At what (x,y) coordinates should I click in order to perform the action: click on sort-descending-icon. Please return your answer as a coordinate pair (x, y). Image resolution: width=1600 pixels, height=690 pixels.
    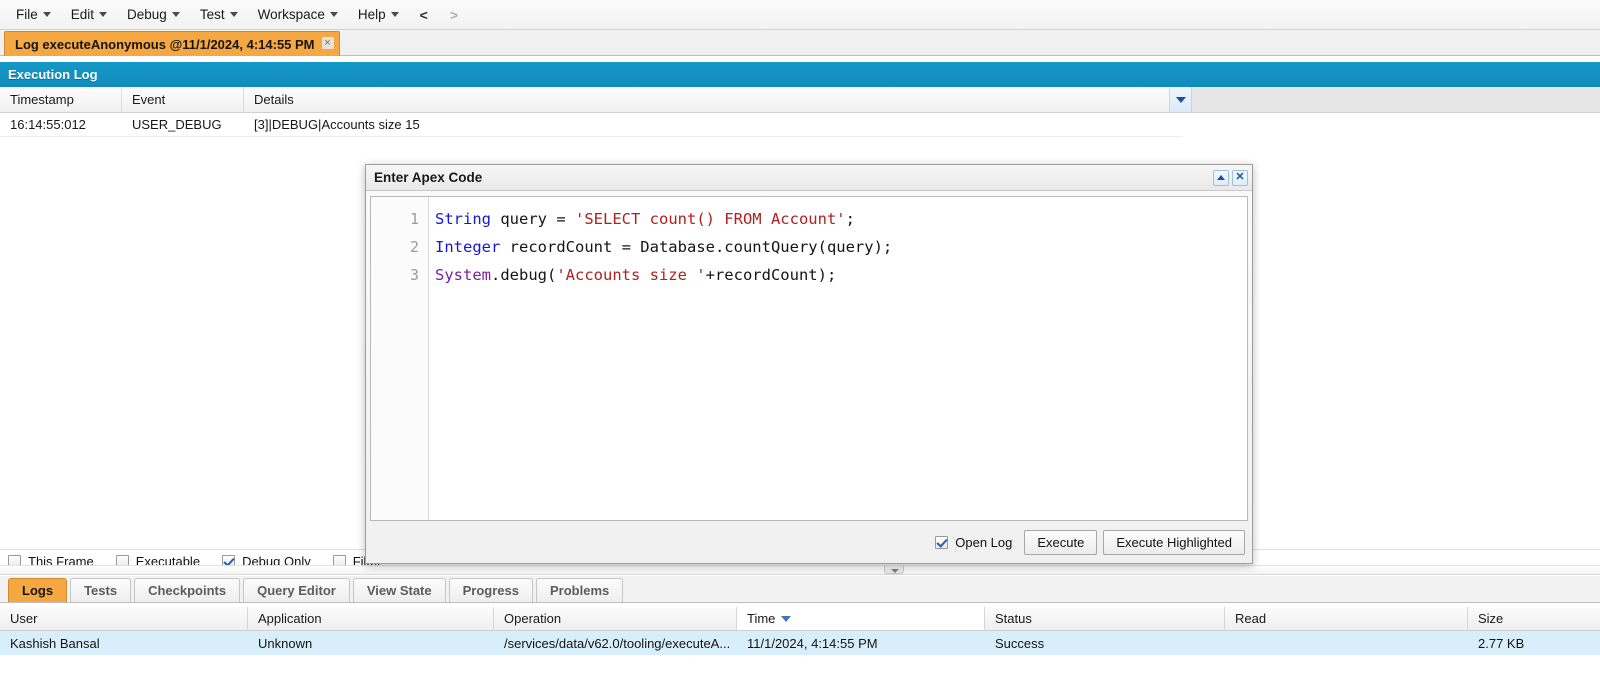
    Looking at the image, I should click on (786, 618).